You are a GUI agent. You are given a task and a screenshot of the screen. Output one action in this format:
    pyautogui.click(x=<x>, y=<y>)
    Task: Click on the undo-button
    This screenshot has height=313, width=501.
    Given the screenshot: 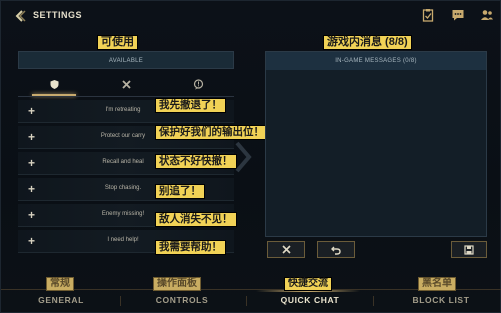 What is the action you would take?
    pyautogui.click(x=336, y=249)
    